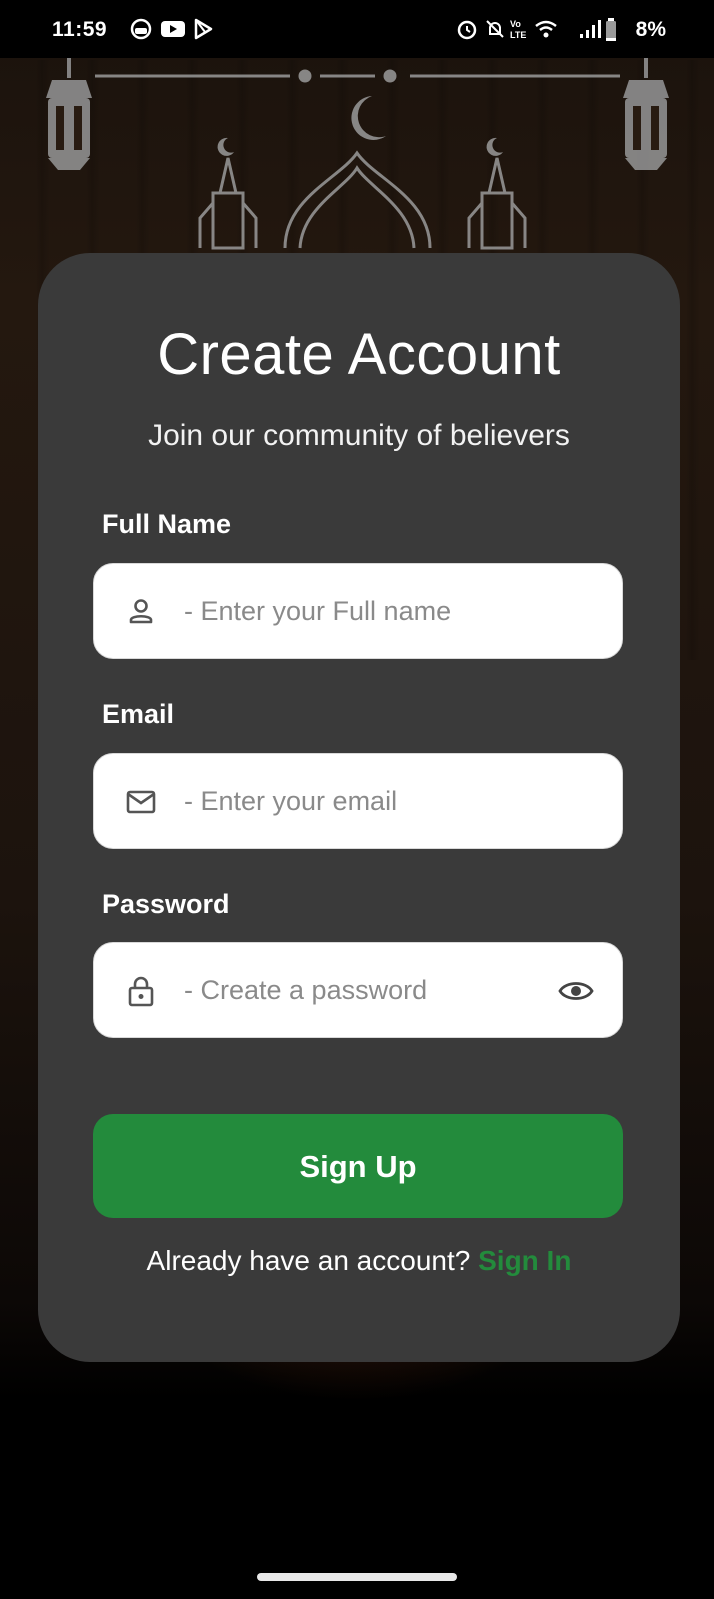  Describe the element at coordinates (359, 354) in the screenshot. I see `page-title: Create Account` at that location.